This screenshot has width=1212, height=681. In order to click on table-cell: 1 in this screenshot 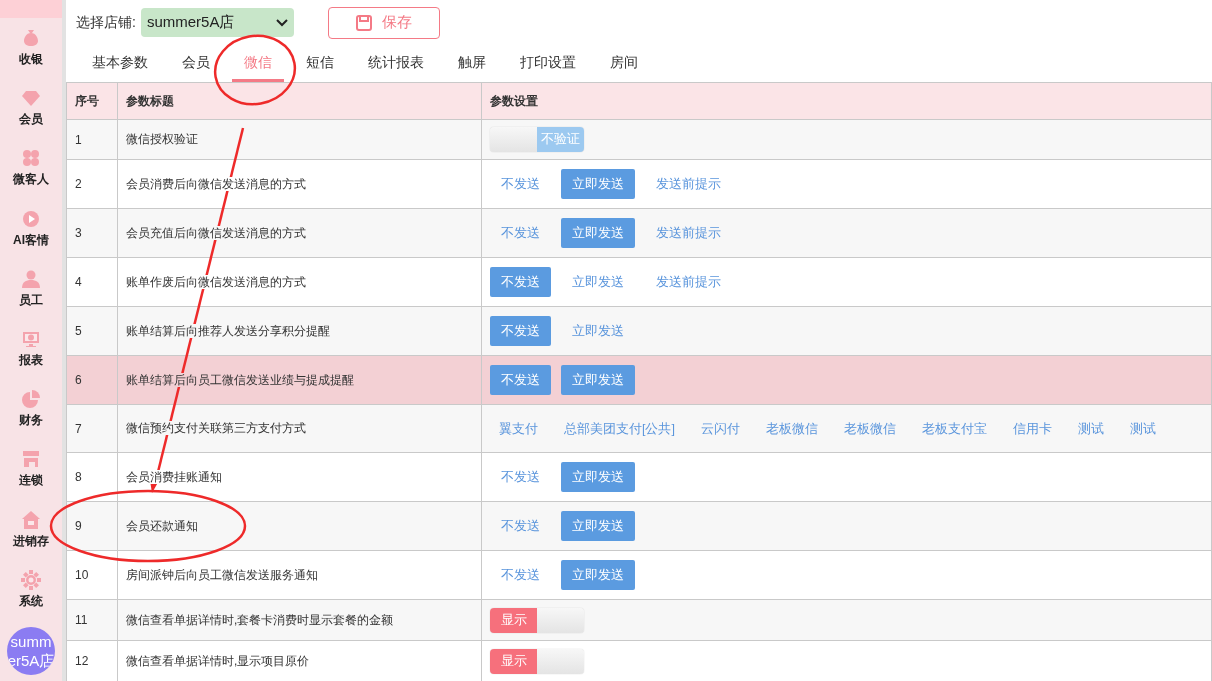, I will do `click(92, 139)`.